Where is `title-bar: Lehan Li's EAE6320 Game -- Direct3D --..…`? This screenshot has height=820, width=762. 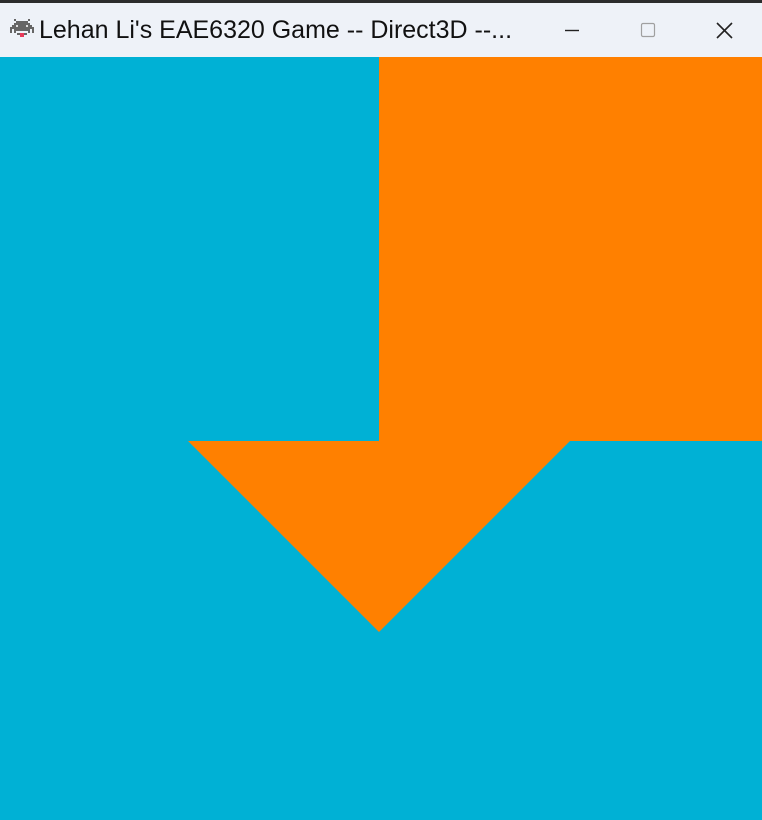
title-bar: Lehan Li's EAE6320 Game -- Direct3D --..… is located at coordinates (381, 28).